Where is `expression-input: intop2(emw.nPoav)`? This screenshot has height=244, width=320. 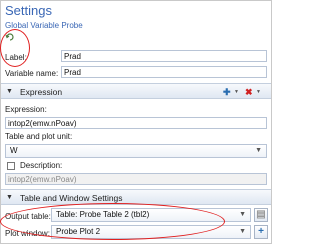
expression-input: intop2(emw.nPoav) is located at coordinates (136, 123).